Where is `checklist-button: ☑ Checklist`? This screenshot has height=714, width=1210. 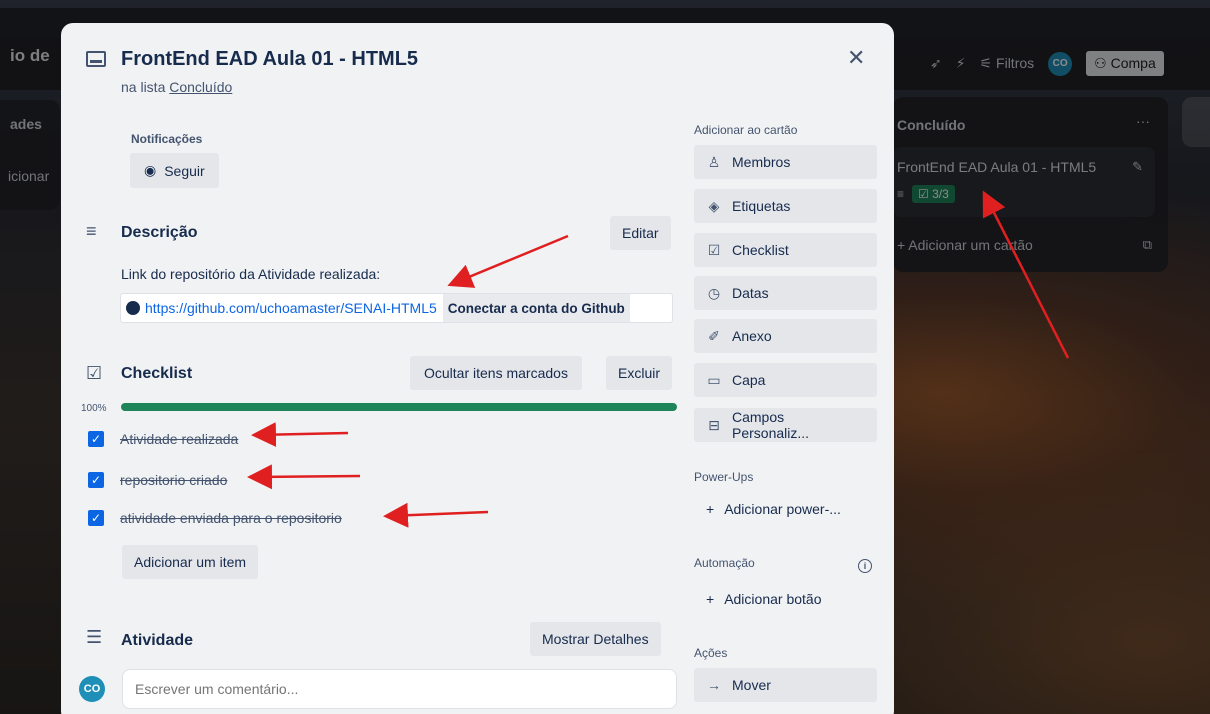
checklist-button: ☑ Checklist is located at coordinates (785, 250).